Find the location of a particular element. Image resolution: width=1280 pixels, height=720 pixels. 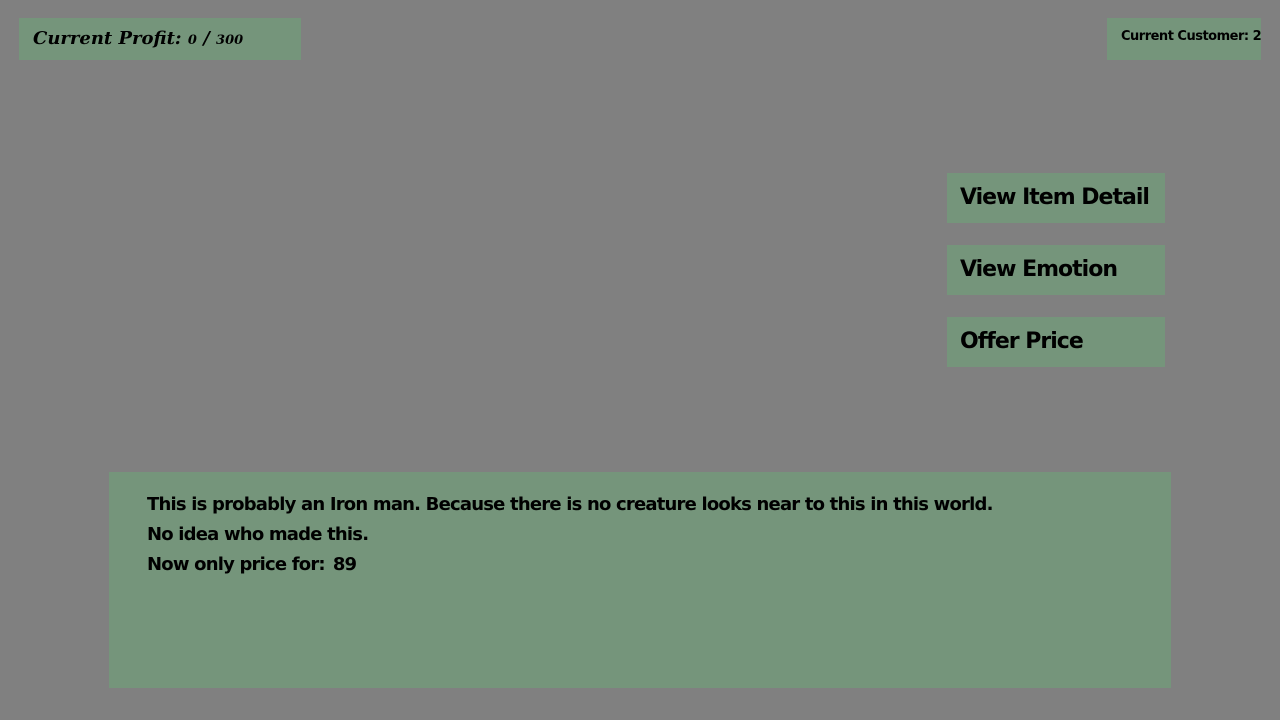

profit-label: Current Profit: is located at coordinates (107, 38).